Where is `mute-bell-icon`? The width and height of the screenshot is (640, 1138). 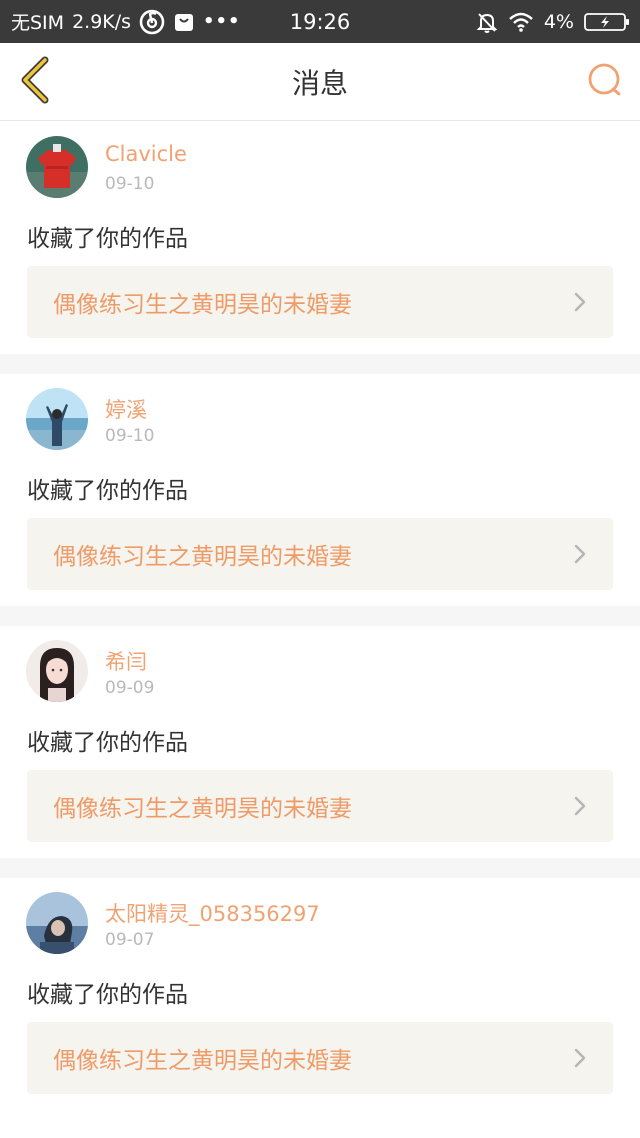 mute-bell-icon is located at coordinates (487, 22).